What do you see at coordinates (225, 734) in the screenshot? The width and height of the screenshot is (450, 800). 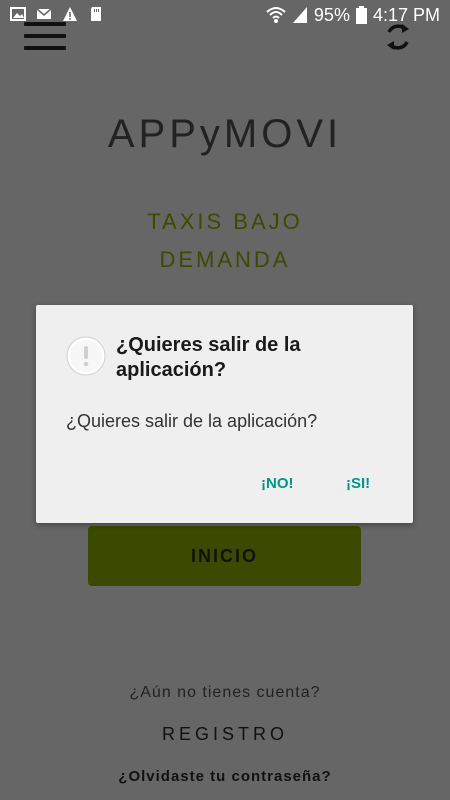 I see `register-link: REGISTRO` at bounding box center [225, 734].